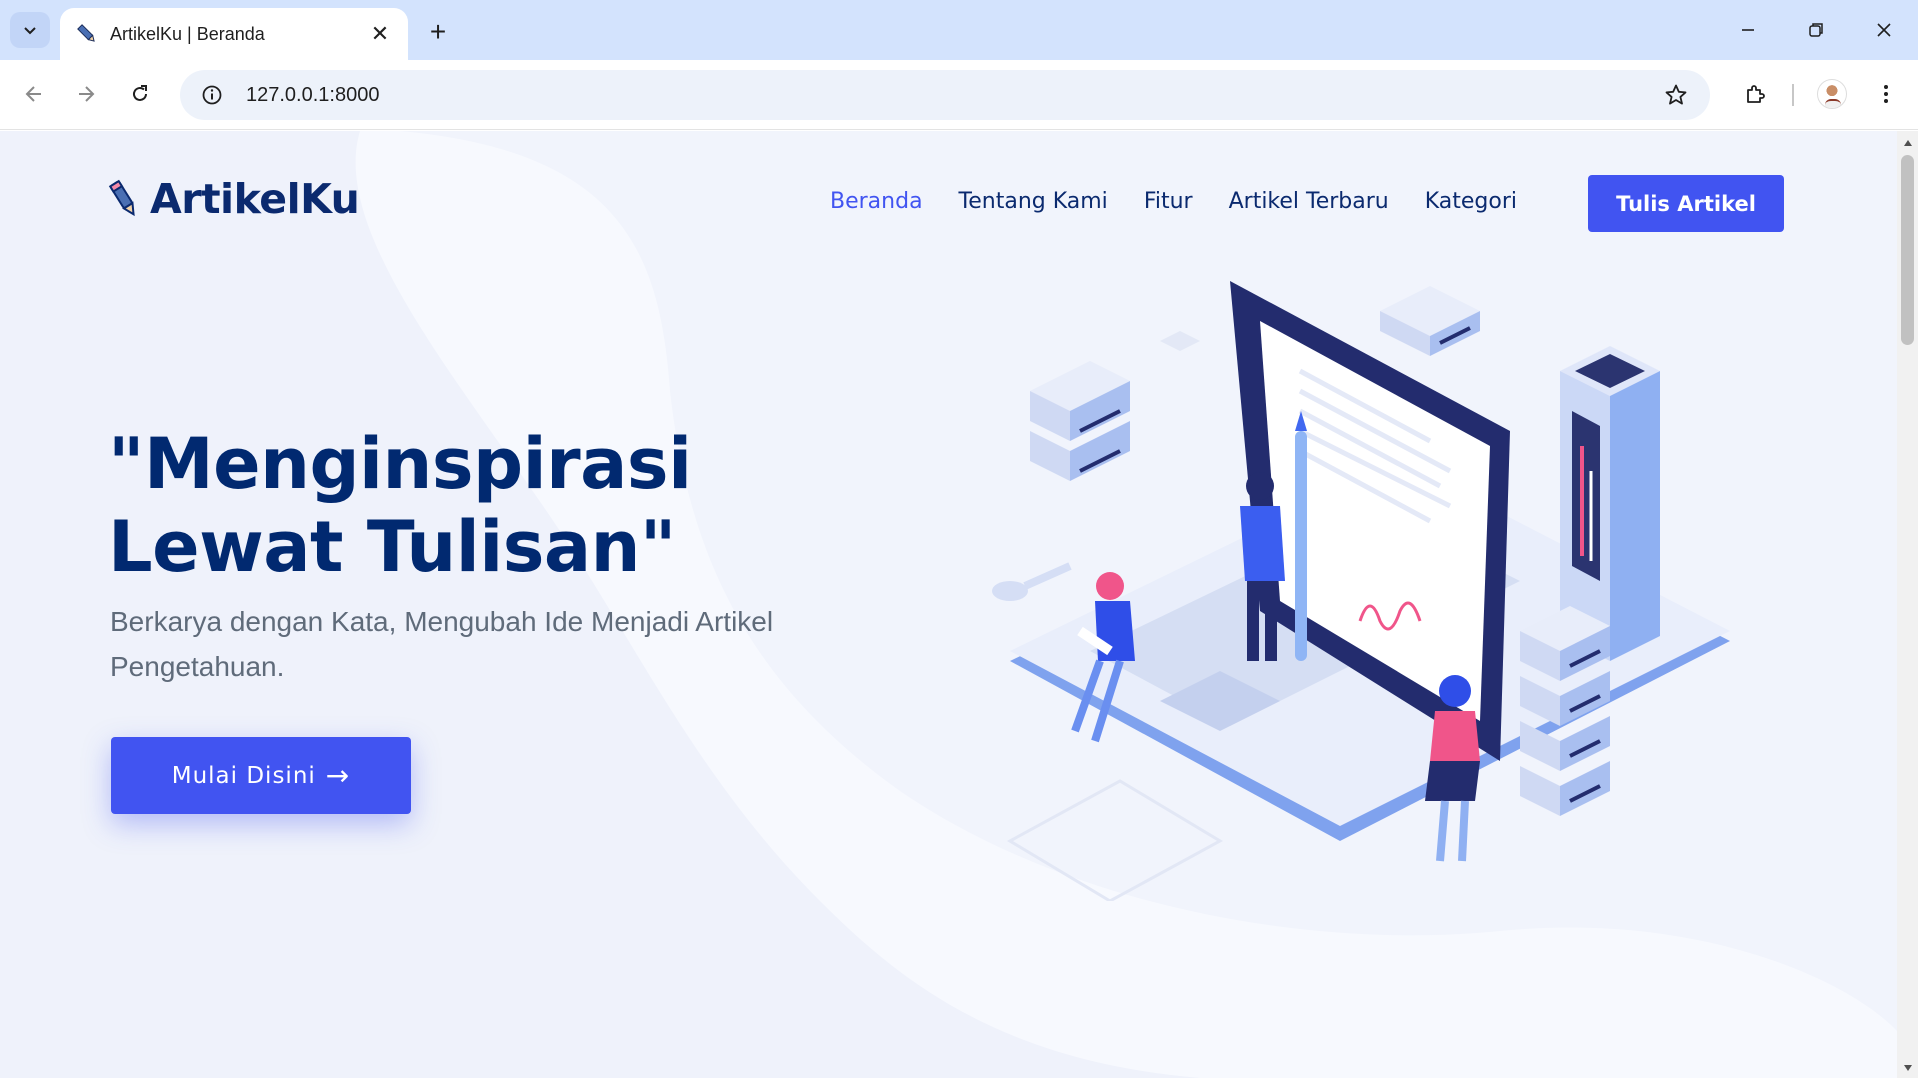  I want to click on reload-icon, so click(140, 93).